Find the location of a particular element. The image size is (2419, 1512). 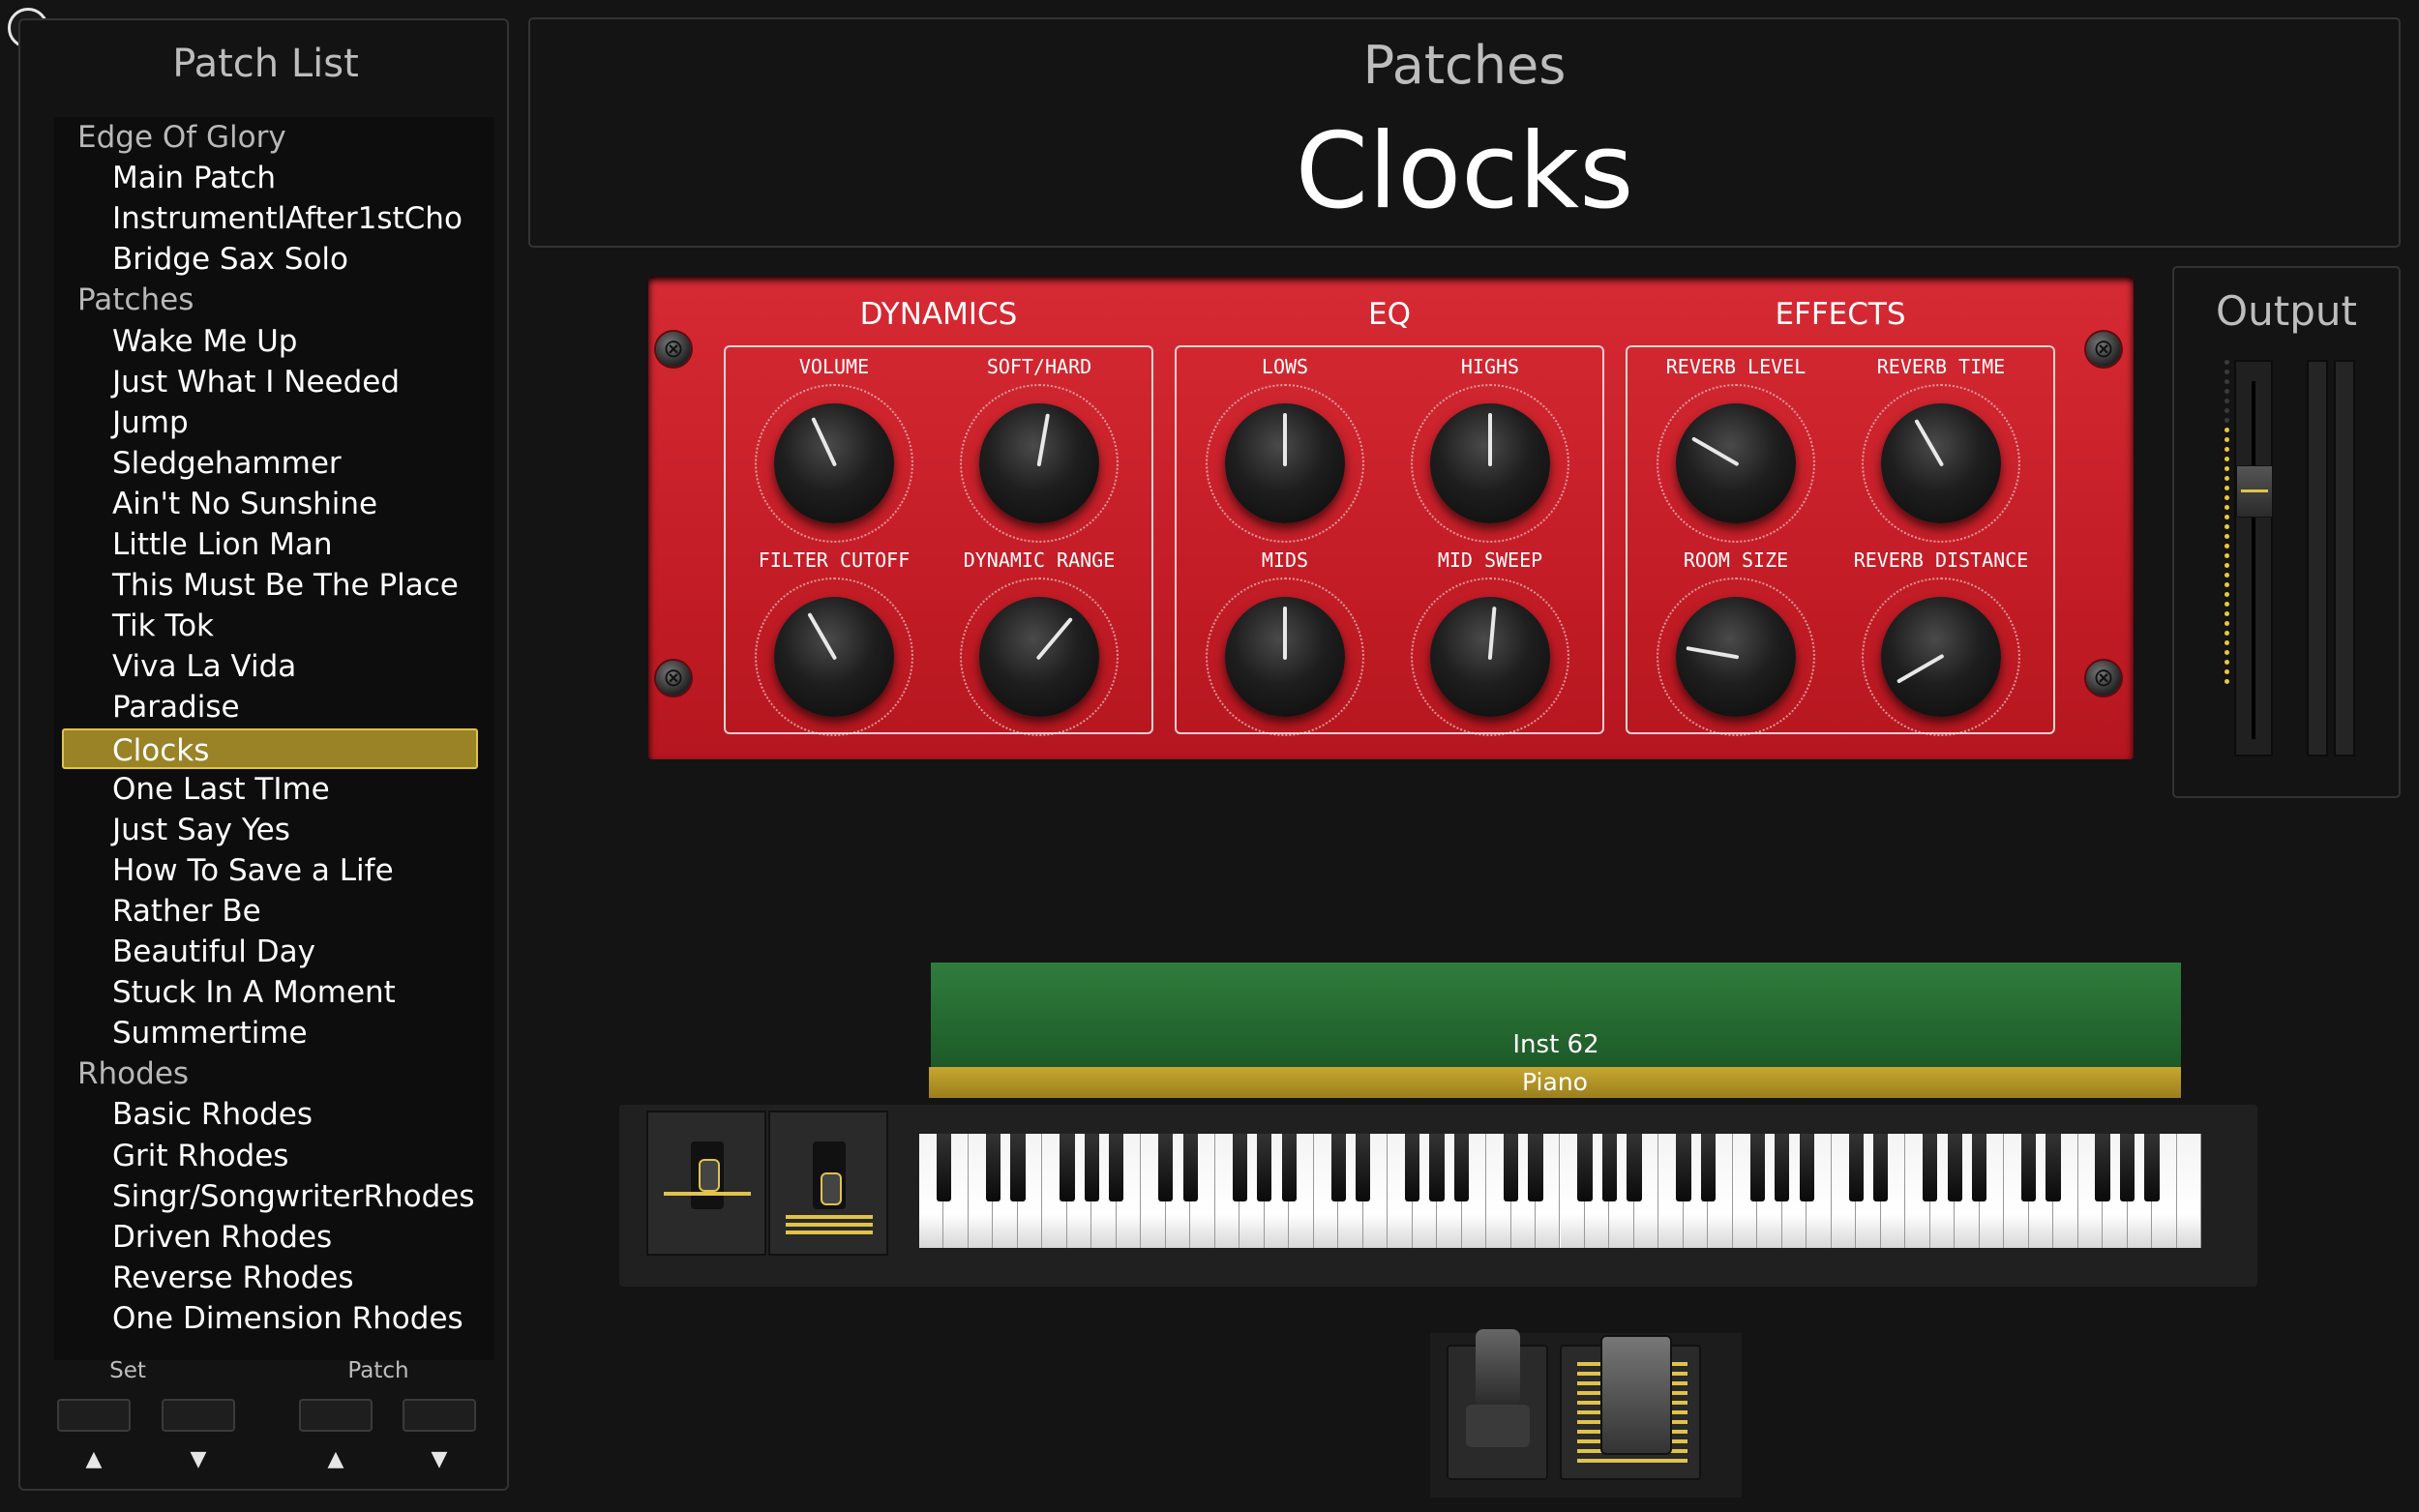

patch-list-item: Ain't No Sunshine is located at coordinates (303, 504).